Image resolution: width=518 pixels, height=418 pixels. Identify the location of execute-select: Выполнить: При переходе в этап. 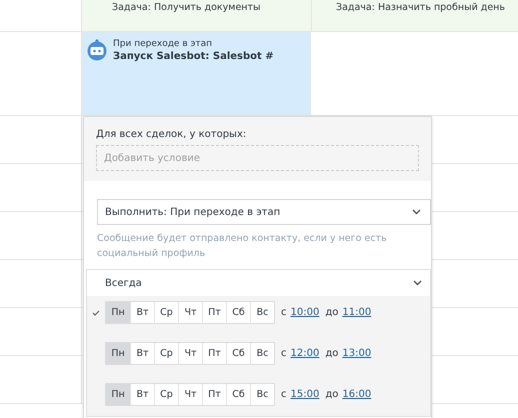
(264, 212).